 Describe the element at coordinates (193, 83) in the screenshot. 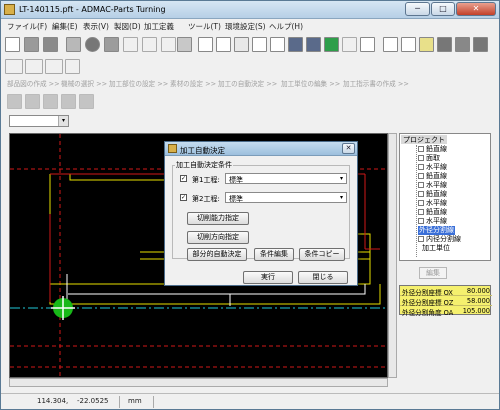

I see `step-material: 素材の設定 >>` at that location.